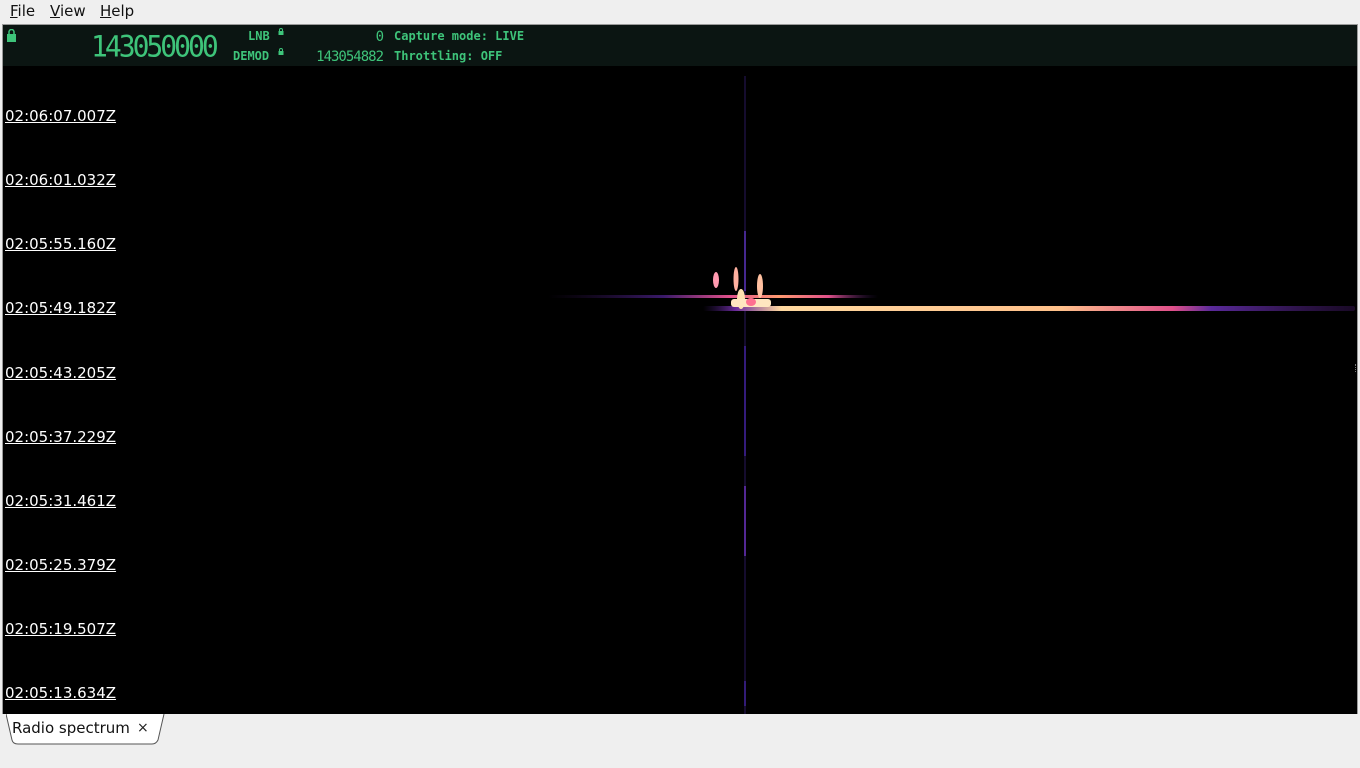  Describe the element at coordinates (251, 56) in the screenshot. I see `demod-label: DEMOD` at that location.